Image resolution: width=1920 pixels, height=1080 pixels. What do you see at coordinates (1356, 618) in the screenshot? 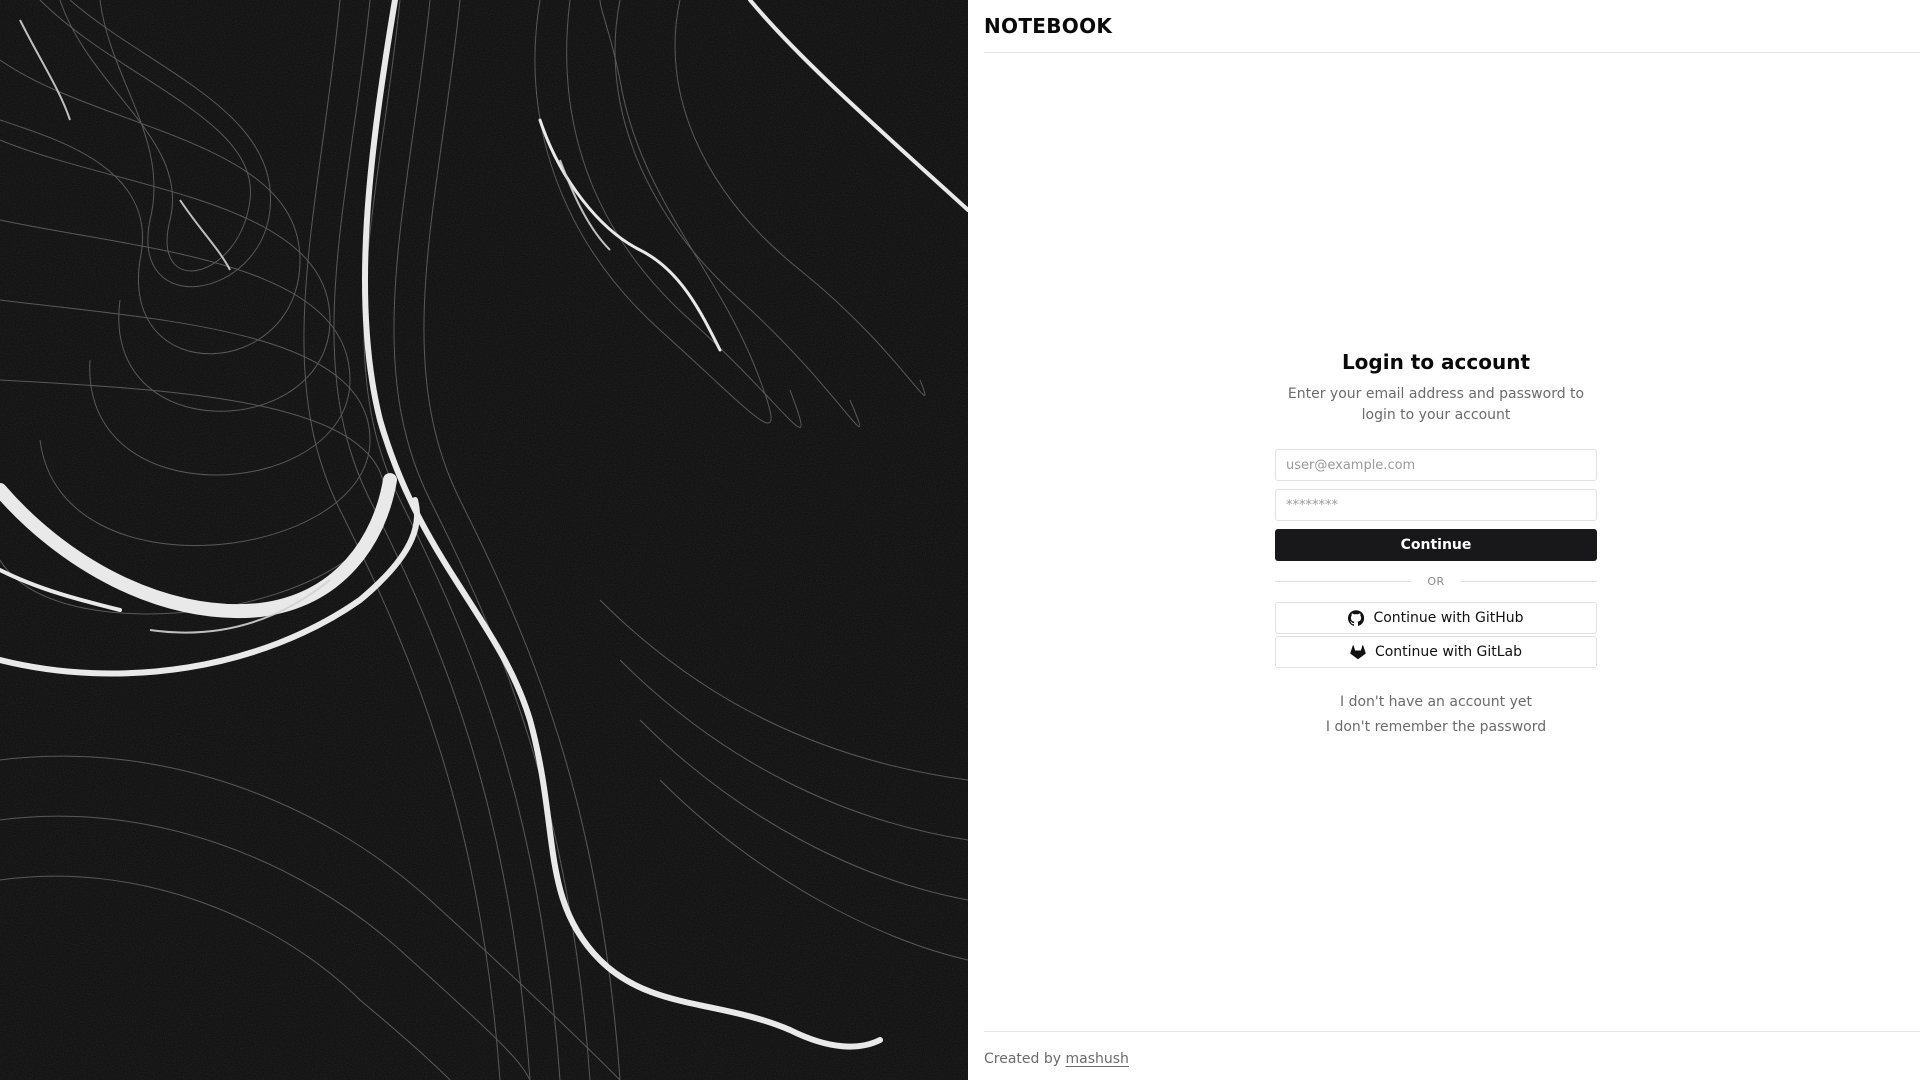
I see `github-icon` at bounding box center [1356, 618].